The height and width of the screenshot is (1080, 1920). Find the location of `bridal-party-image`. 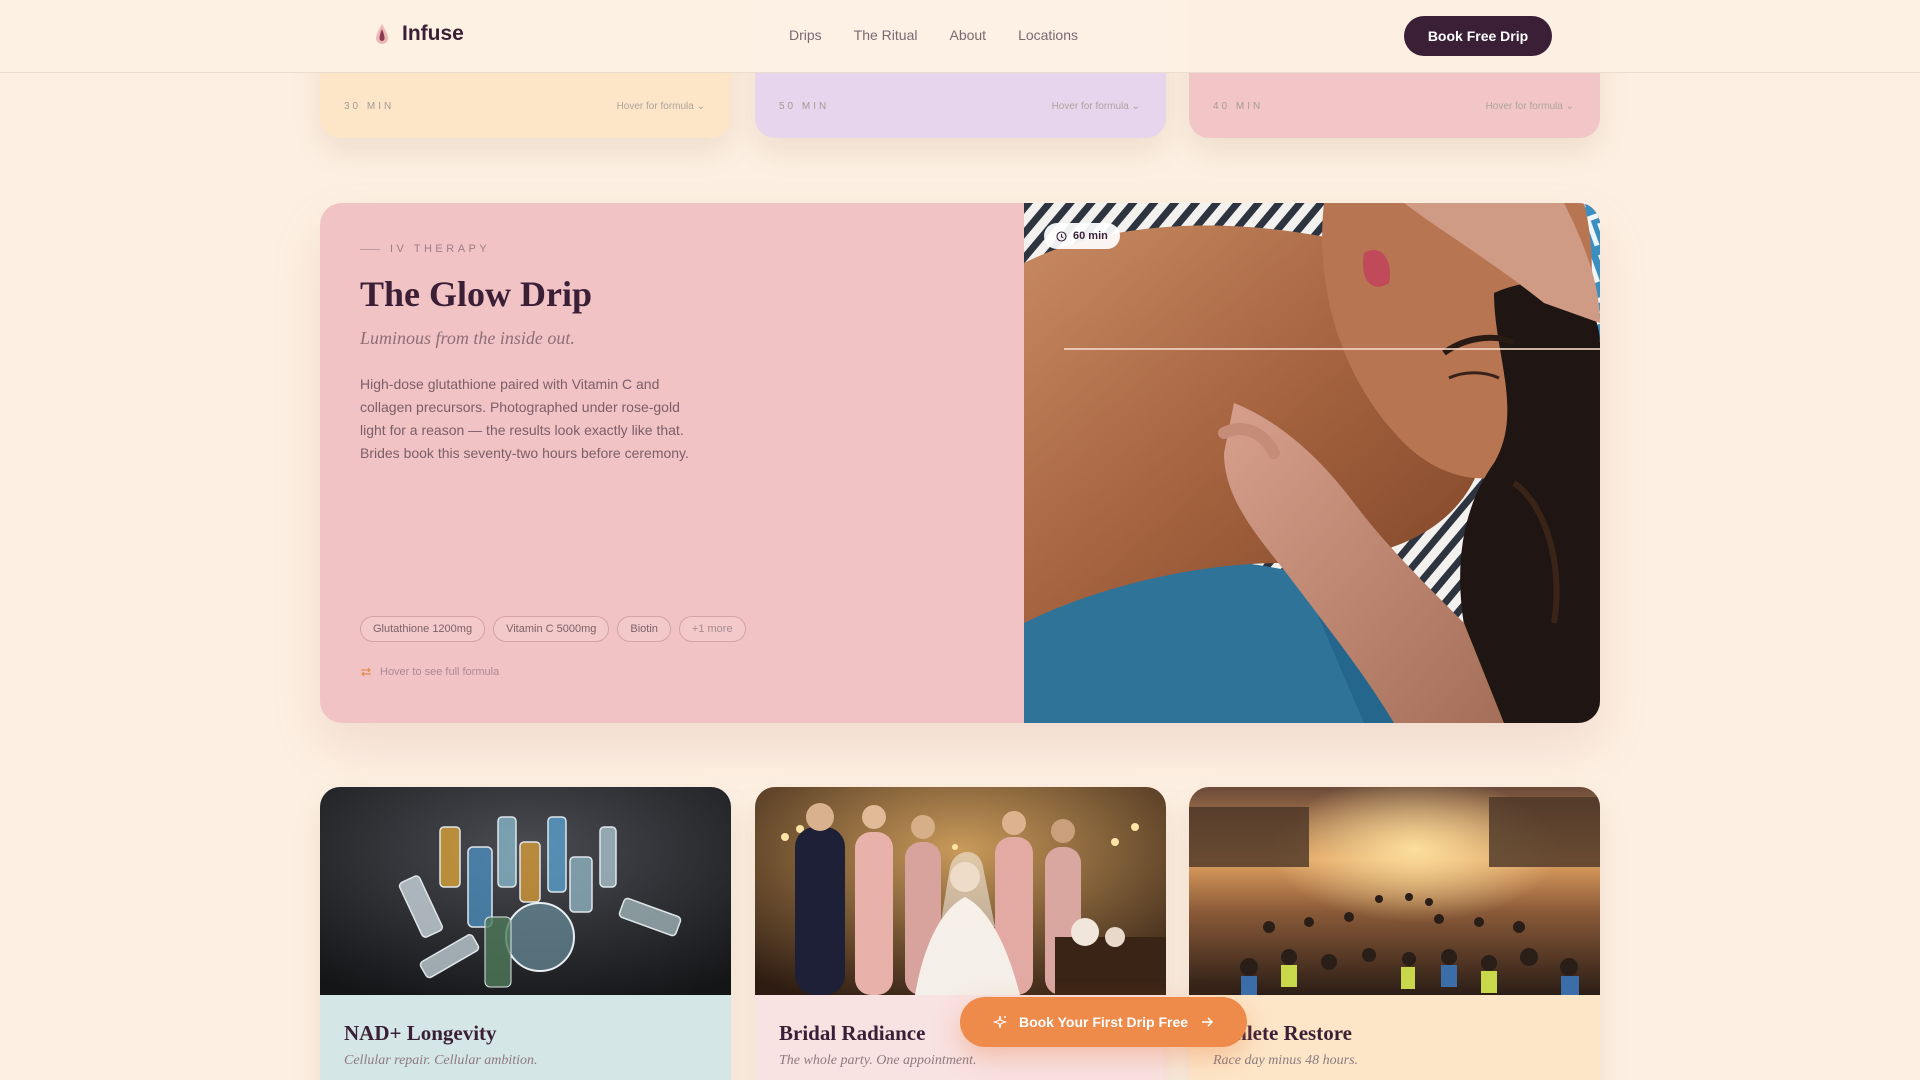

bridal-party-image is located at coordinates (960, 891).